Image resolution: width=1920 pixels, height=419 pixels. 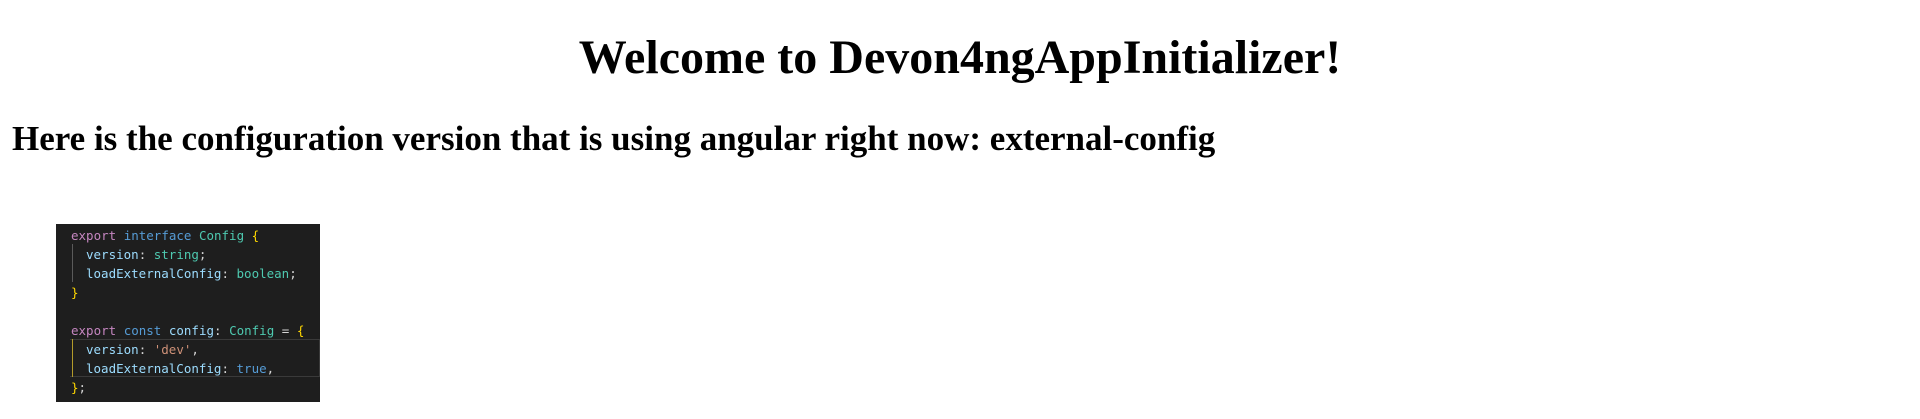 I want to click on code-token: boolean, so click(x=263, y=273).